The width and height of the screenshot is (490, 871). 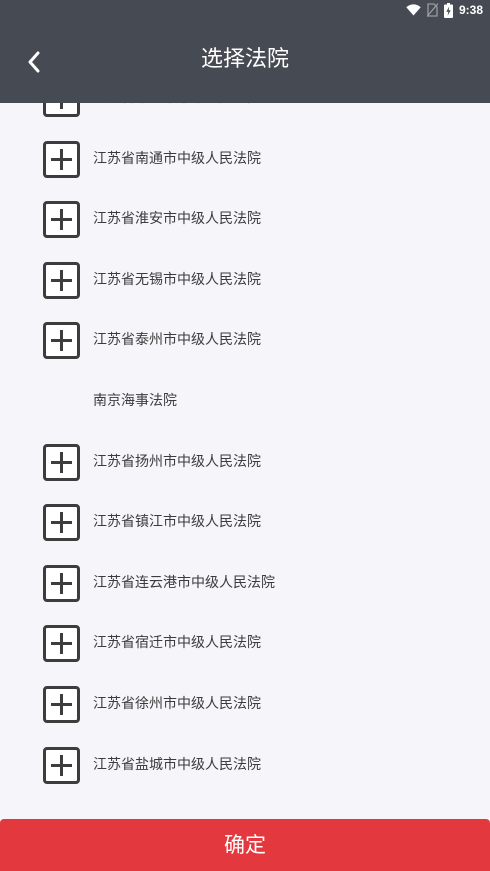 I want to click on court-list-item: 江苏省扬州市中级人民法院, so click(x=245, y=462).